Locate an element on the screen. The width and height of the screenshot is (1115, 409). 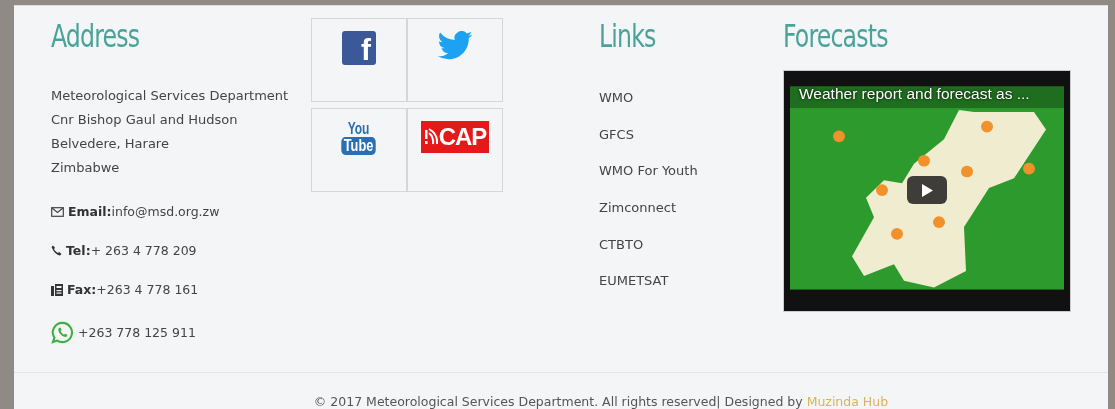
contact-text: Email:info@msd.org.zw is located at coordinates (144, 211).